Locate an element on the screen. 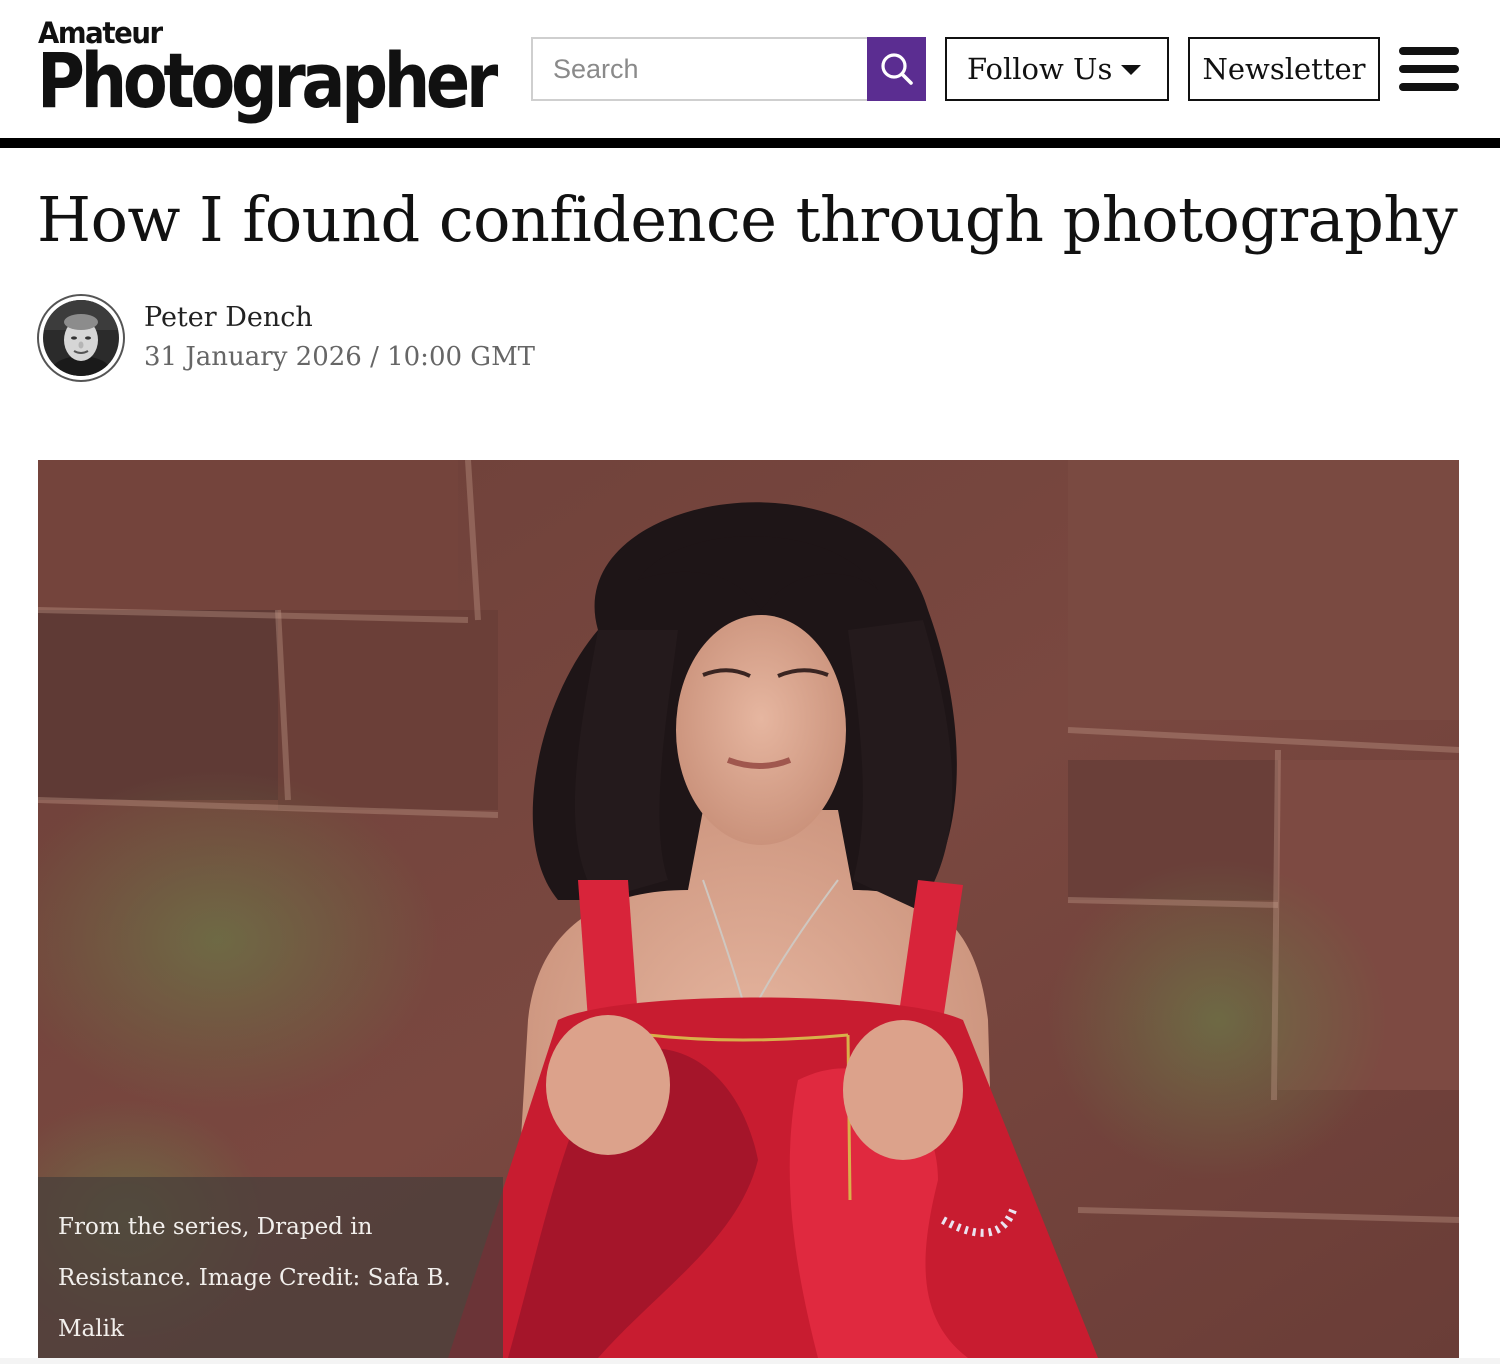 The image size is (1500, 1364). site-logo: Amateur Photographer is located at coordinates (267, 68).